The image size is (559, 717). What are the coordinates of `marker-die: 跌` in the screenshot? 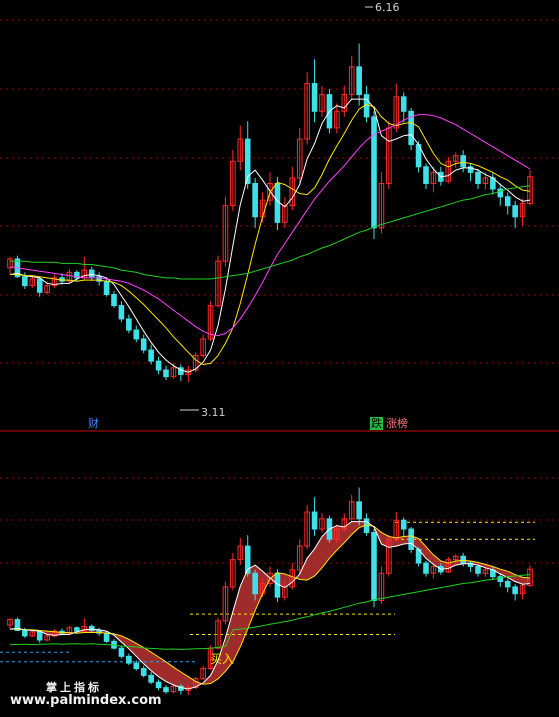 It's located at (376, 423).